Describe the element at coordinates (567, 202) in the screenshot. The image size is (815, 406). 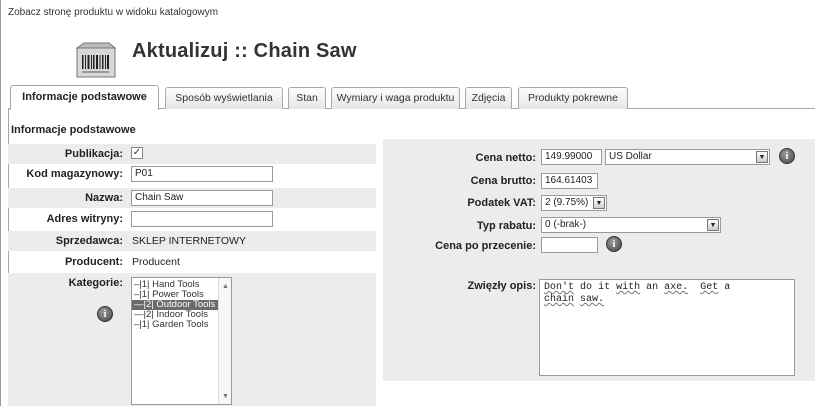
I see `vat-value: 2 (9.75%)` at that location.